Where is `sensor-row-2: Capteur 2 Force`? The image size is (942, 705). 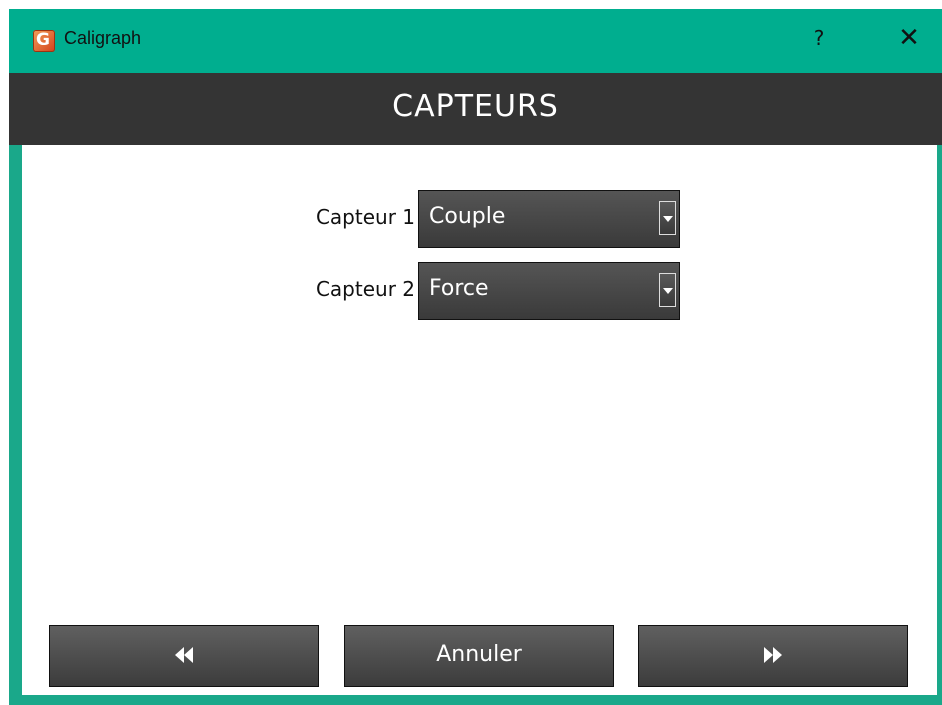 sensor-row-2: Capteur 2 Force is located at coordinates (479, 291).